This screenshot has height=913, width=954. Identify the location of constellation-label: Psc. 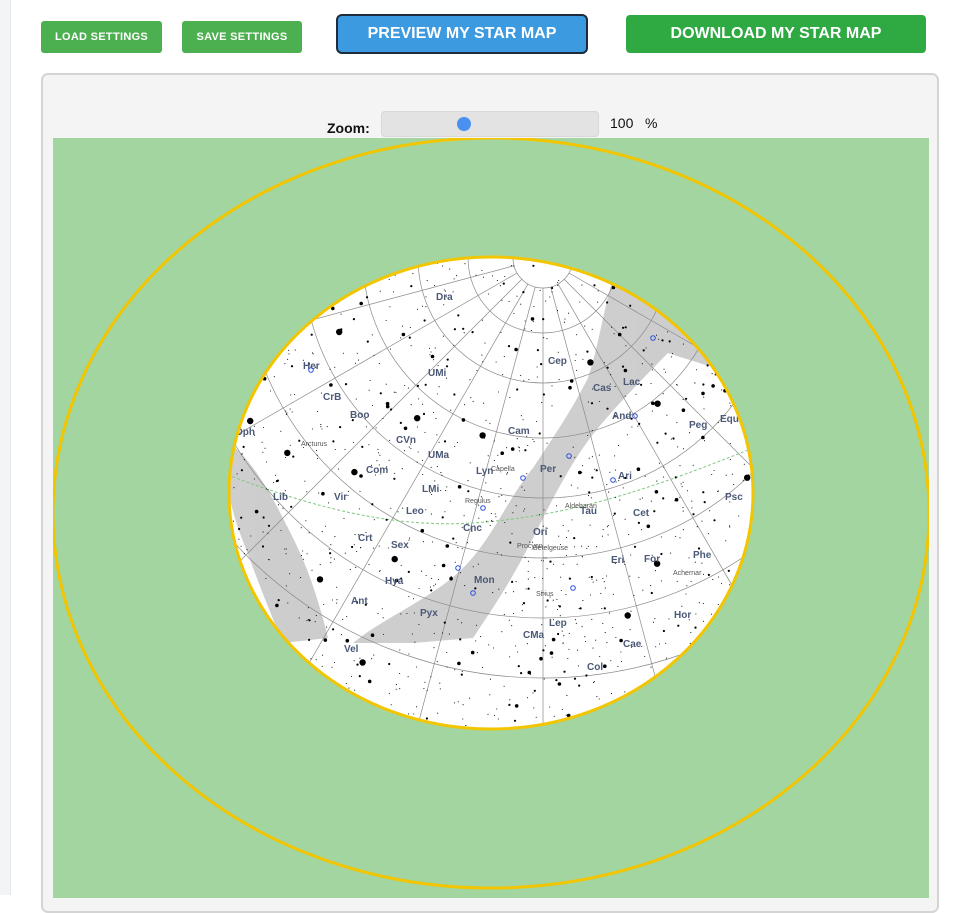
(734, 497).